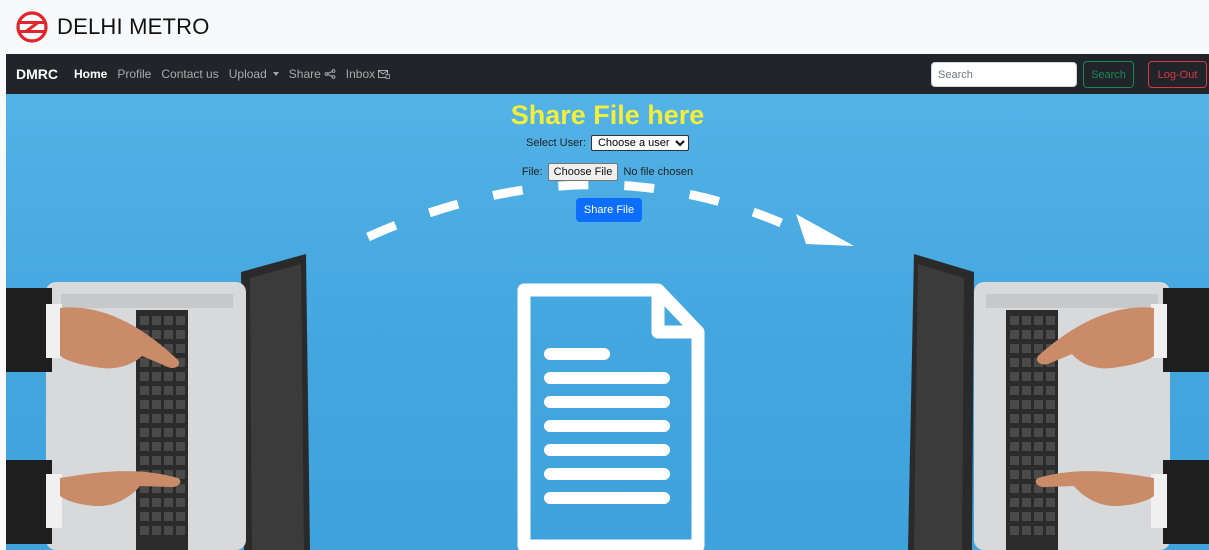  Describe the element at coordinates (247, 74) in the screenshot. I see `nav-upload-label: Upload` at that location.